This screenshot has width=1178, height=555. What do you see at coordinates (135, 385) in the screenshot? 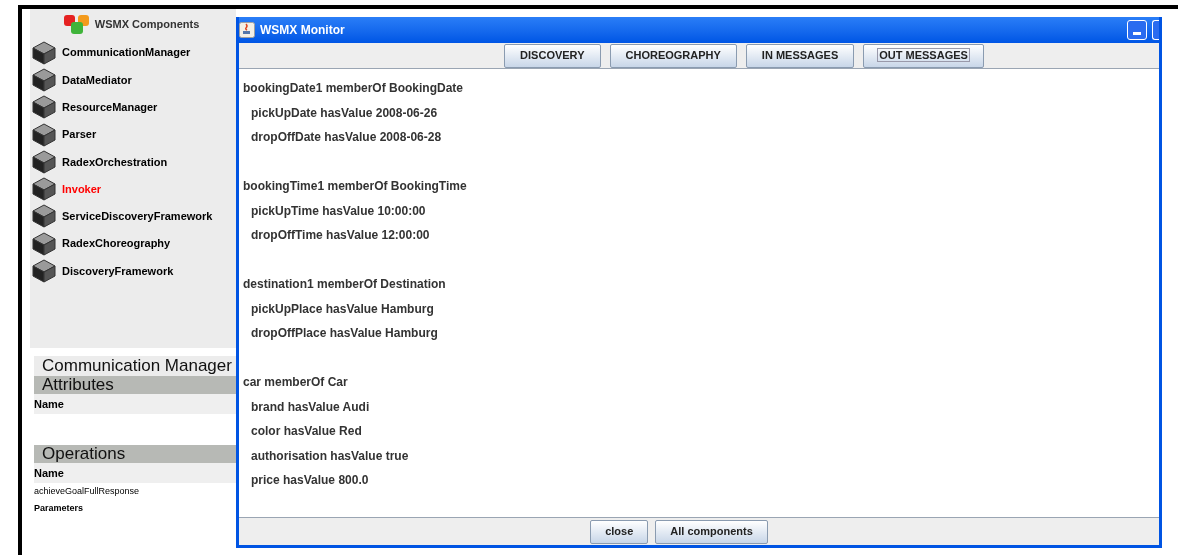
I see `section-header: Attributes` at bounding box center [135, 385].